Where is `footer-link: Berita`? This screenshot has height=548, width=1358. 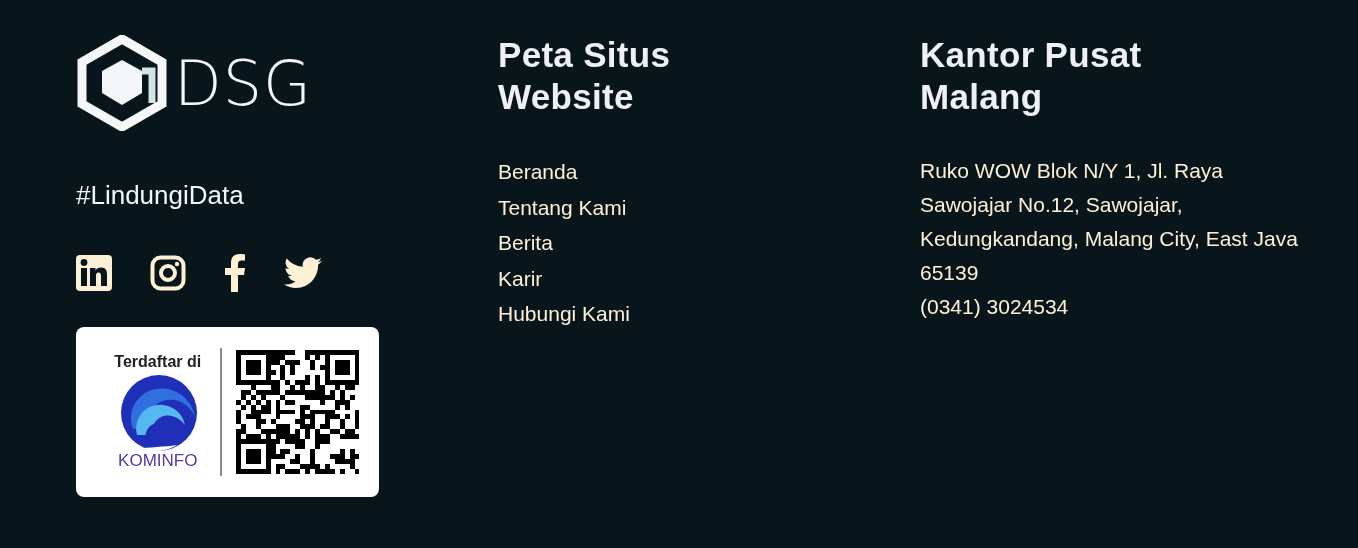
footer-link: Berita is located at coordinates (525, 243).